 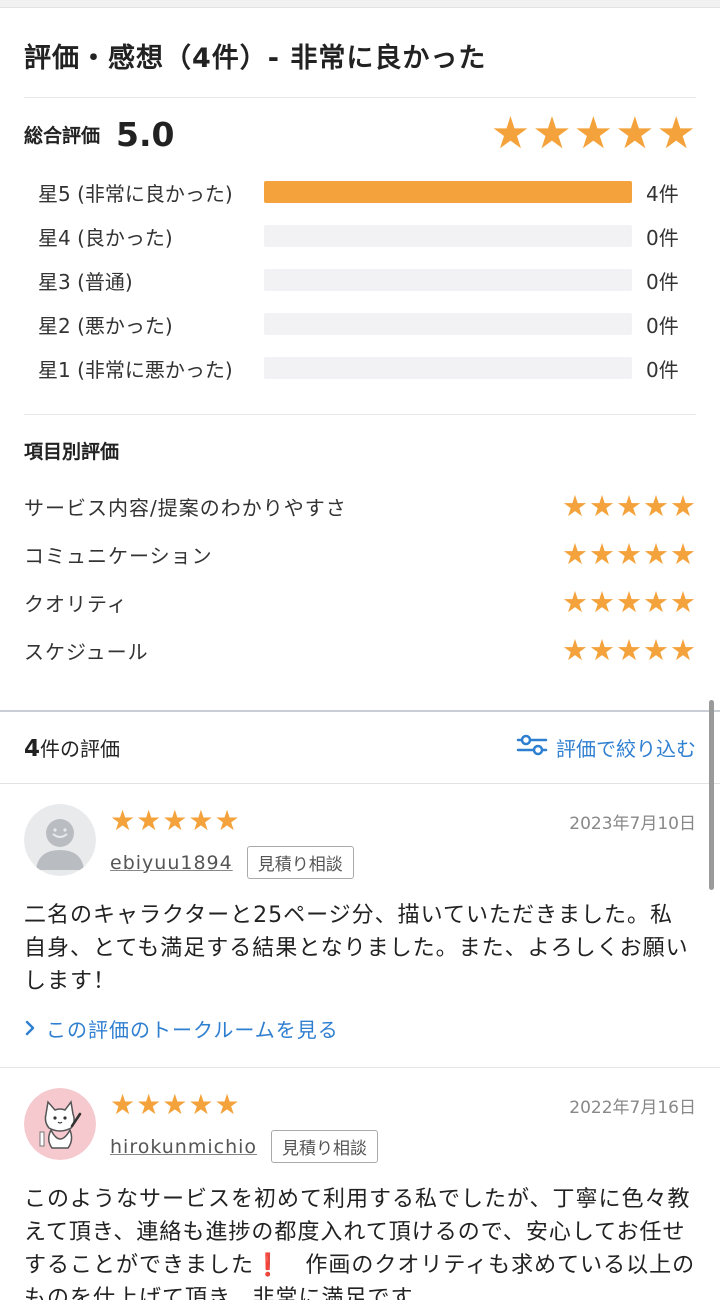 I want to click on distribution-row: 星2 (悪かった) 0件, so click(x=367, y=324).